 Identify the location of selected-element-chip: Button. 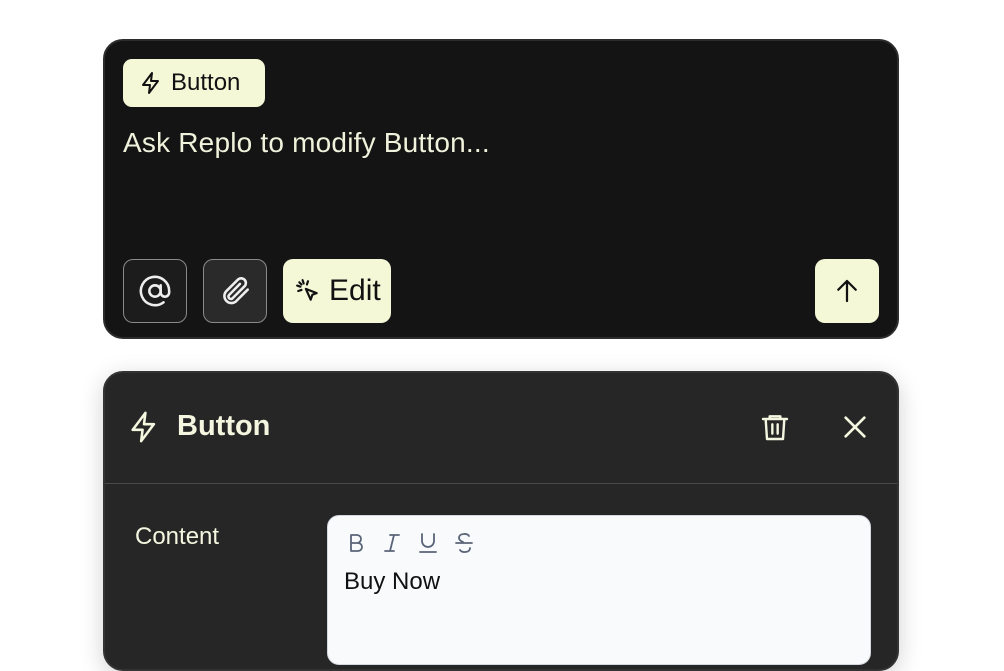
(194, 83).